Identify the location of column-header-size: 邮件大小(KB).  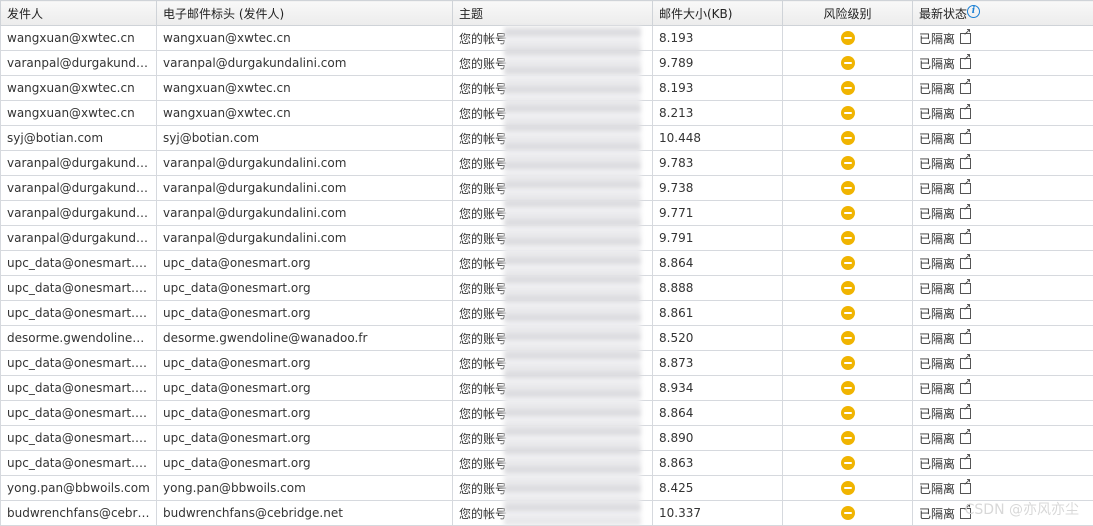
(718, 13).